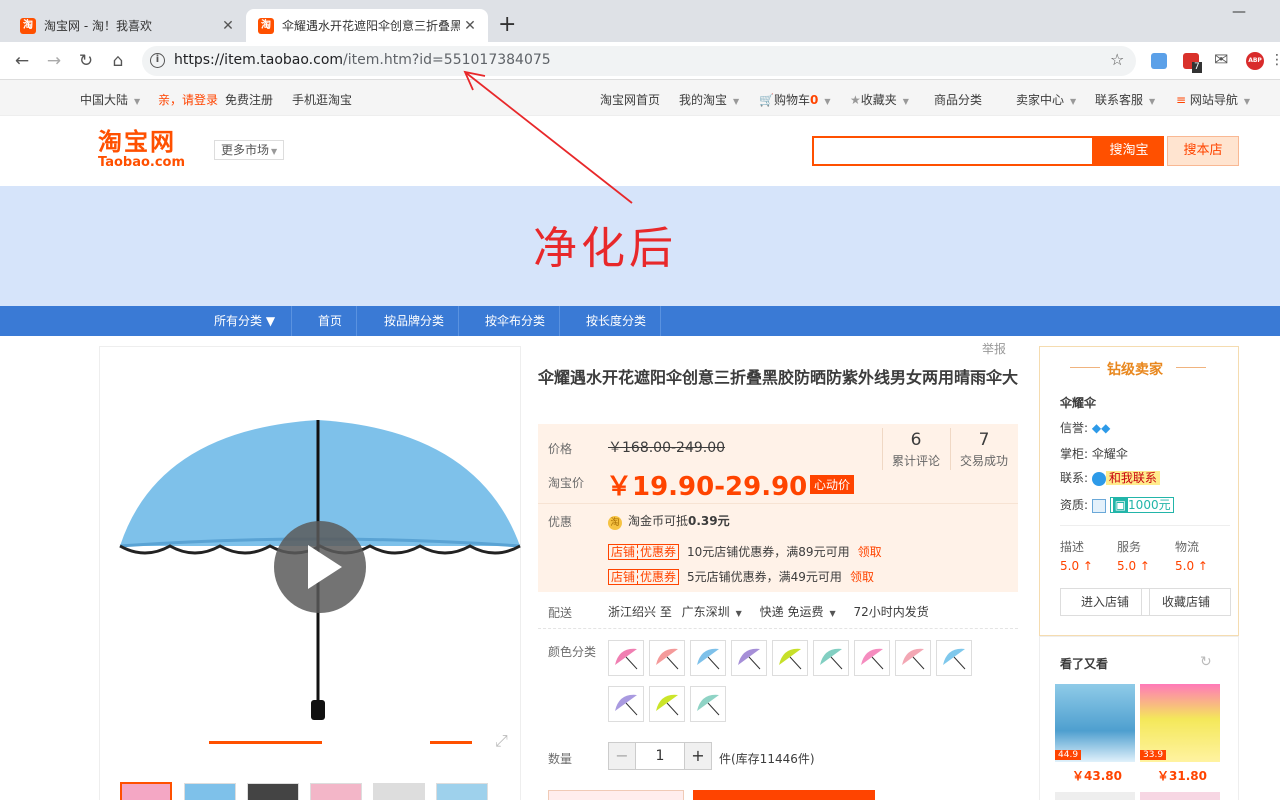 The image size is (1280, 800). I want to click on category-length: 按长度分类, so click(617, 321).